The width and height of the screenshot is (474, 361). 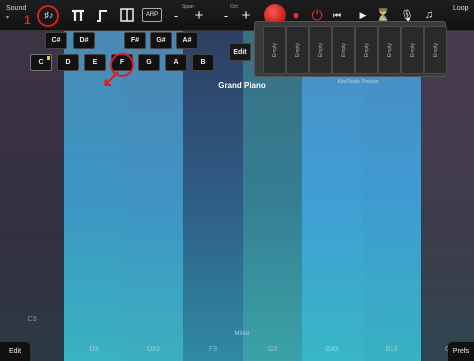 What do you see at coordinates (187, 40) in the screenshot?
I see `key-a-sharp: A#` at bounding box center [187, 40].